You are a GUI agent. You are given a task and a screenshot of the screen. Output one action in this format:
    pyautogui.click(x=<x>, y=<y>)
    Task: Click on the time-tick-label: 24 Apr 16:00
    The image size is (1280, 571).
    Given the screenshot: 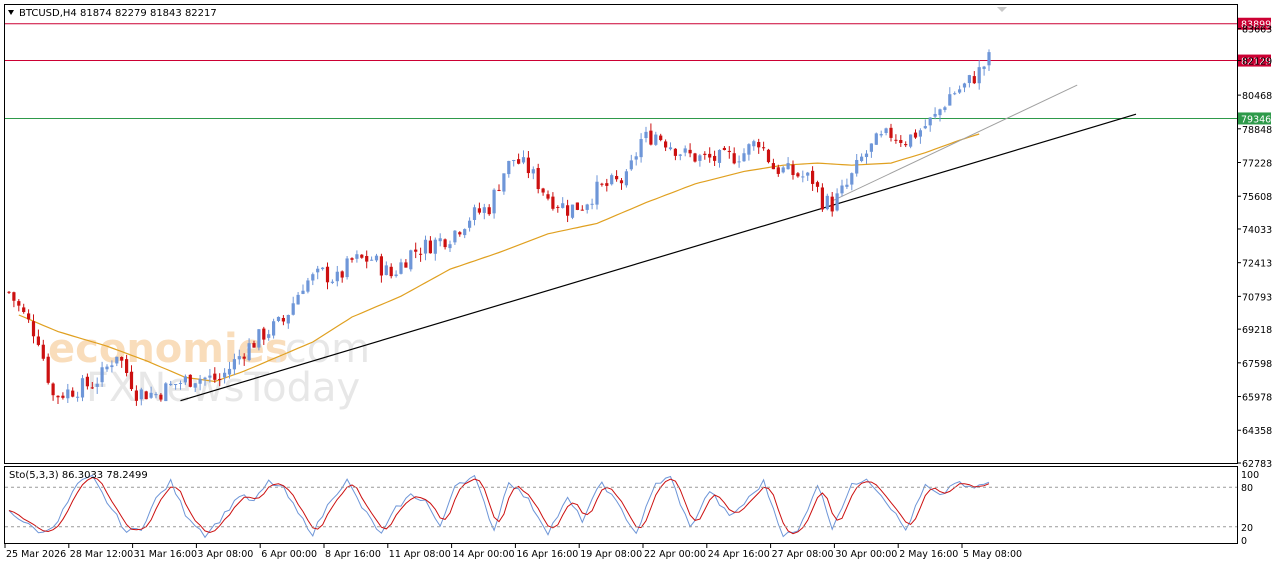 What is the action you would take?
    pyautogui.click(x=739, y=554)
    